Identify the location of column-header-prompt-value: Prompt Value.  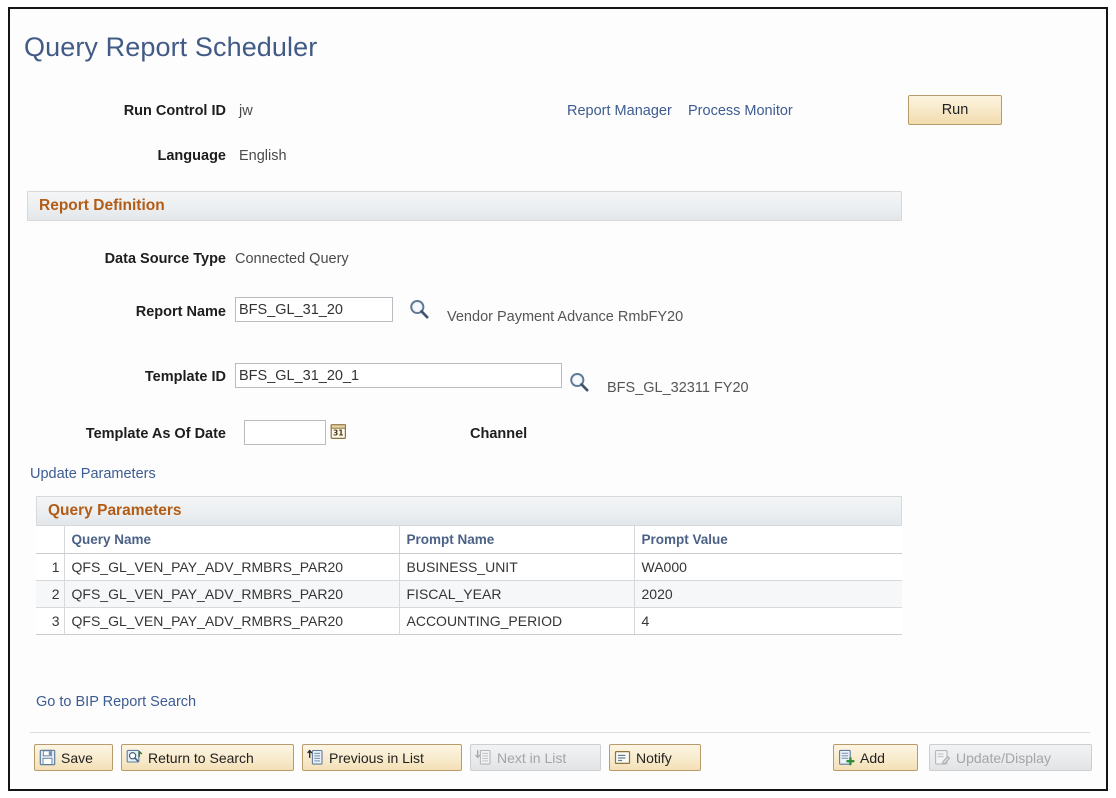
(768, 540).